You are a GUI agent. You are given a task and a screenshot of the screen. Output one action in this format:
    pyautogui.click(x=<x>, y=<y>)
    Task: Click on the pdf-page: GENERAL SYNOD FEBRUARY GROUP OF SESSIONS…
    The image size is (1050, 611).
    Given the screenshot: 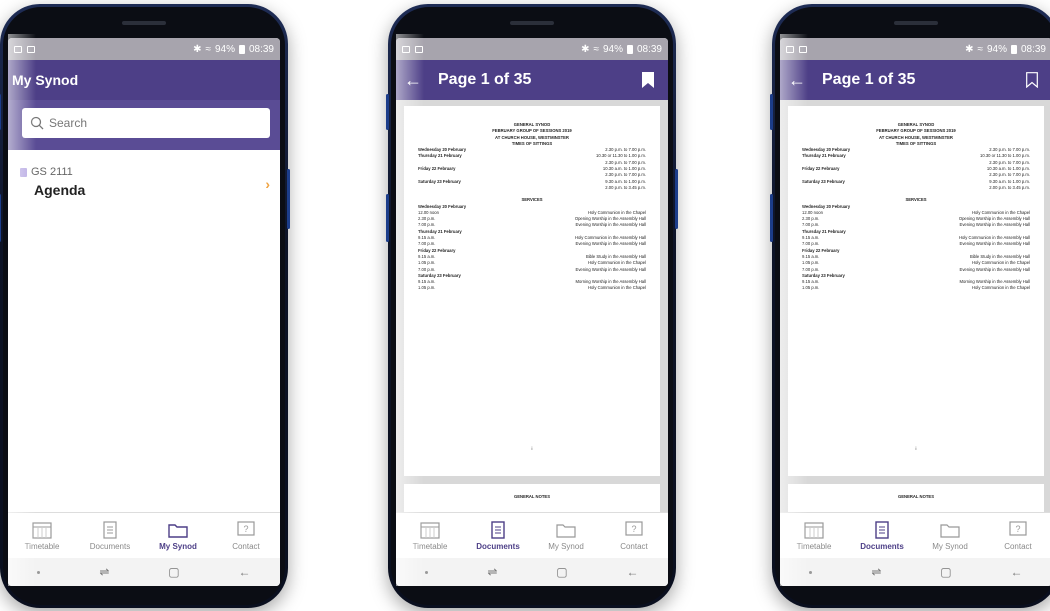 What is the action you would take?
    pyautogui.click(x=916, y=291)
    